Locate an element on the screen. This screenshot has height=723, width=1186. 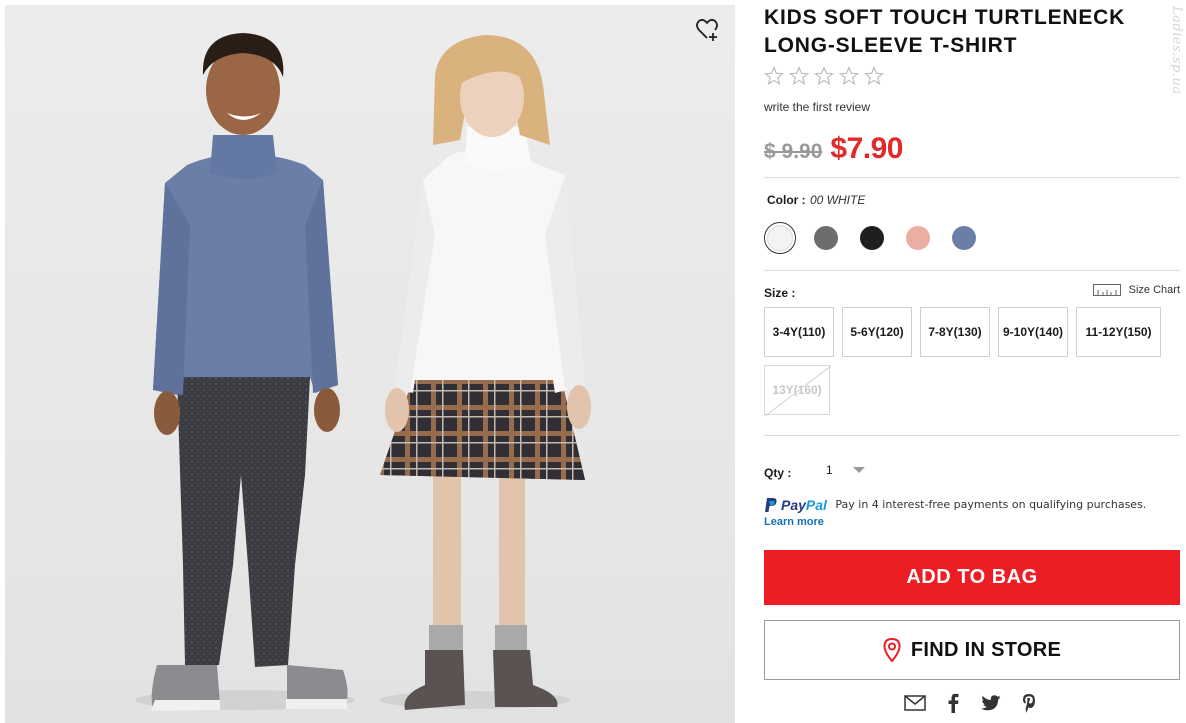
unavailable-slash is located at coordinates (798, 391).